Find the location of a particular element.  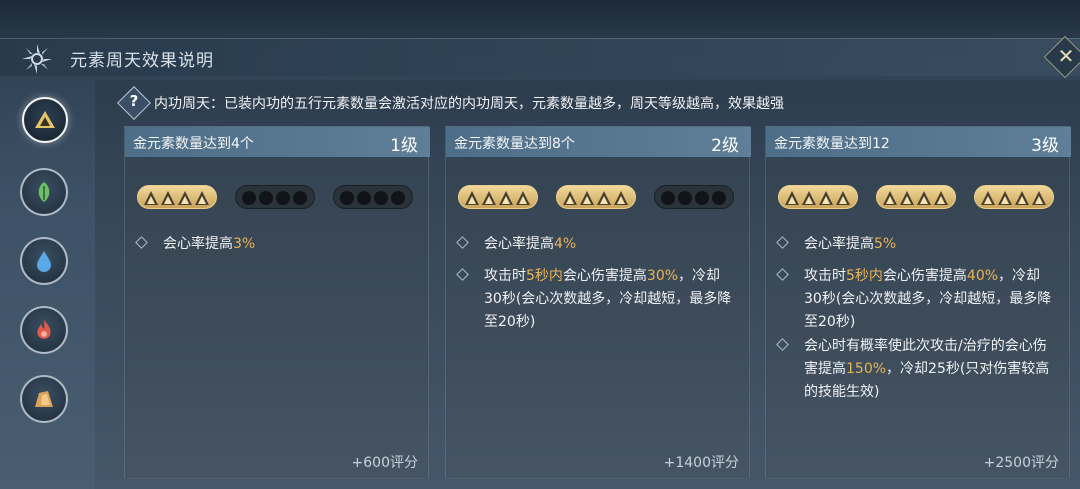

metal-triangle-icon is located at coordinates (45, 119).